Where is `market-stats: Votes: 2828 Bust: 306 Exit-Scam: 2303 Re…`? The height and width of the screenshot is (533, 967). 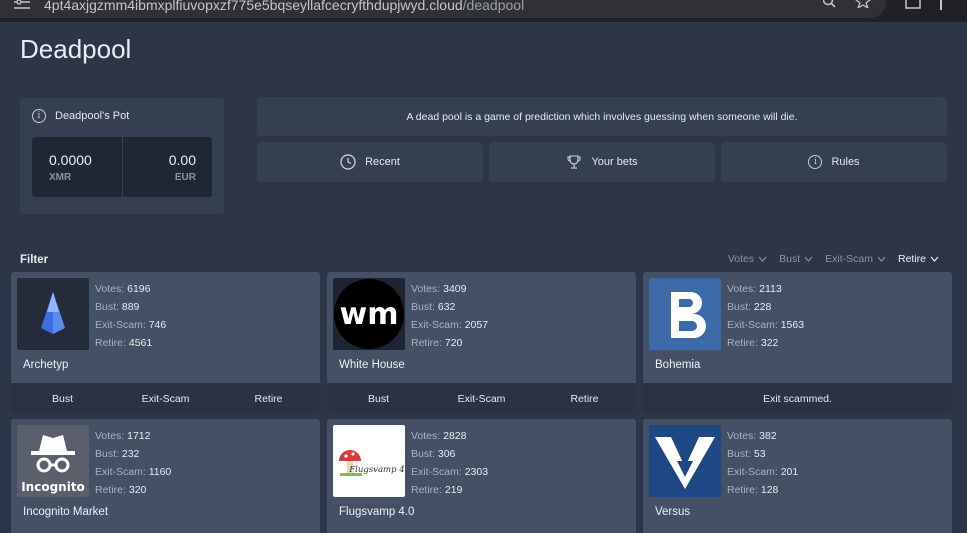 market-stats: Votes: 2828 Bust: 306 Exit-Scam: 2303 Re… is located at coordinates (450, 463).